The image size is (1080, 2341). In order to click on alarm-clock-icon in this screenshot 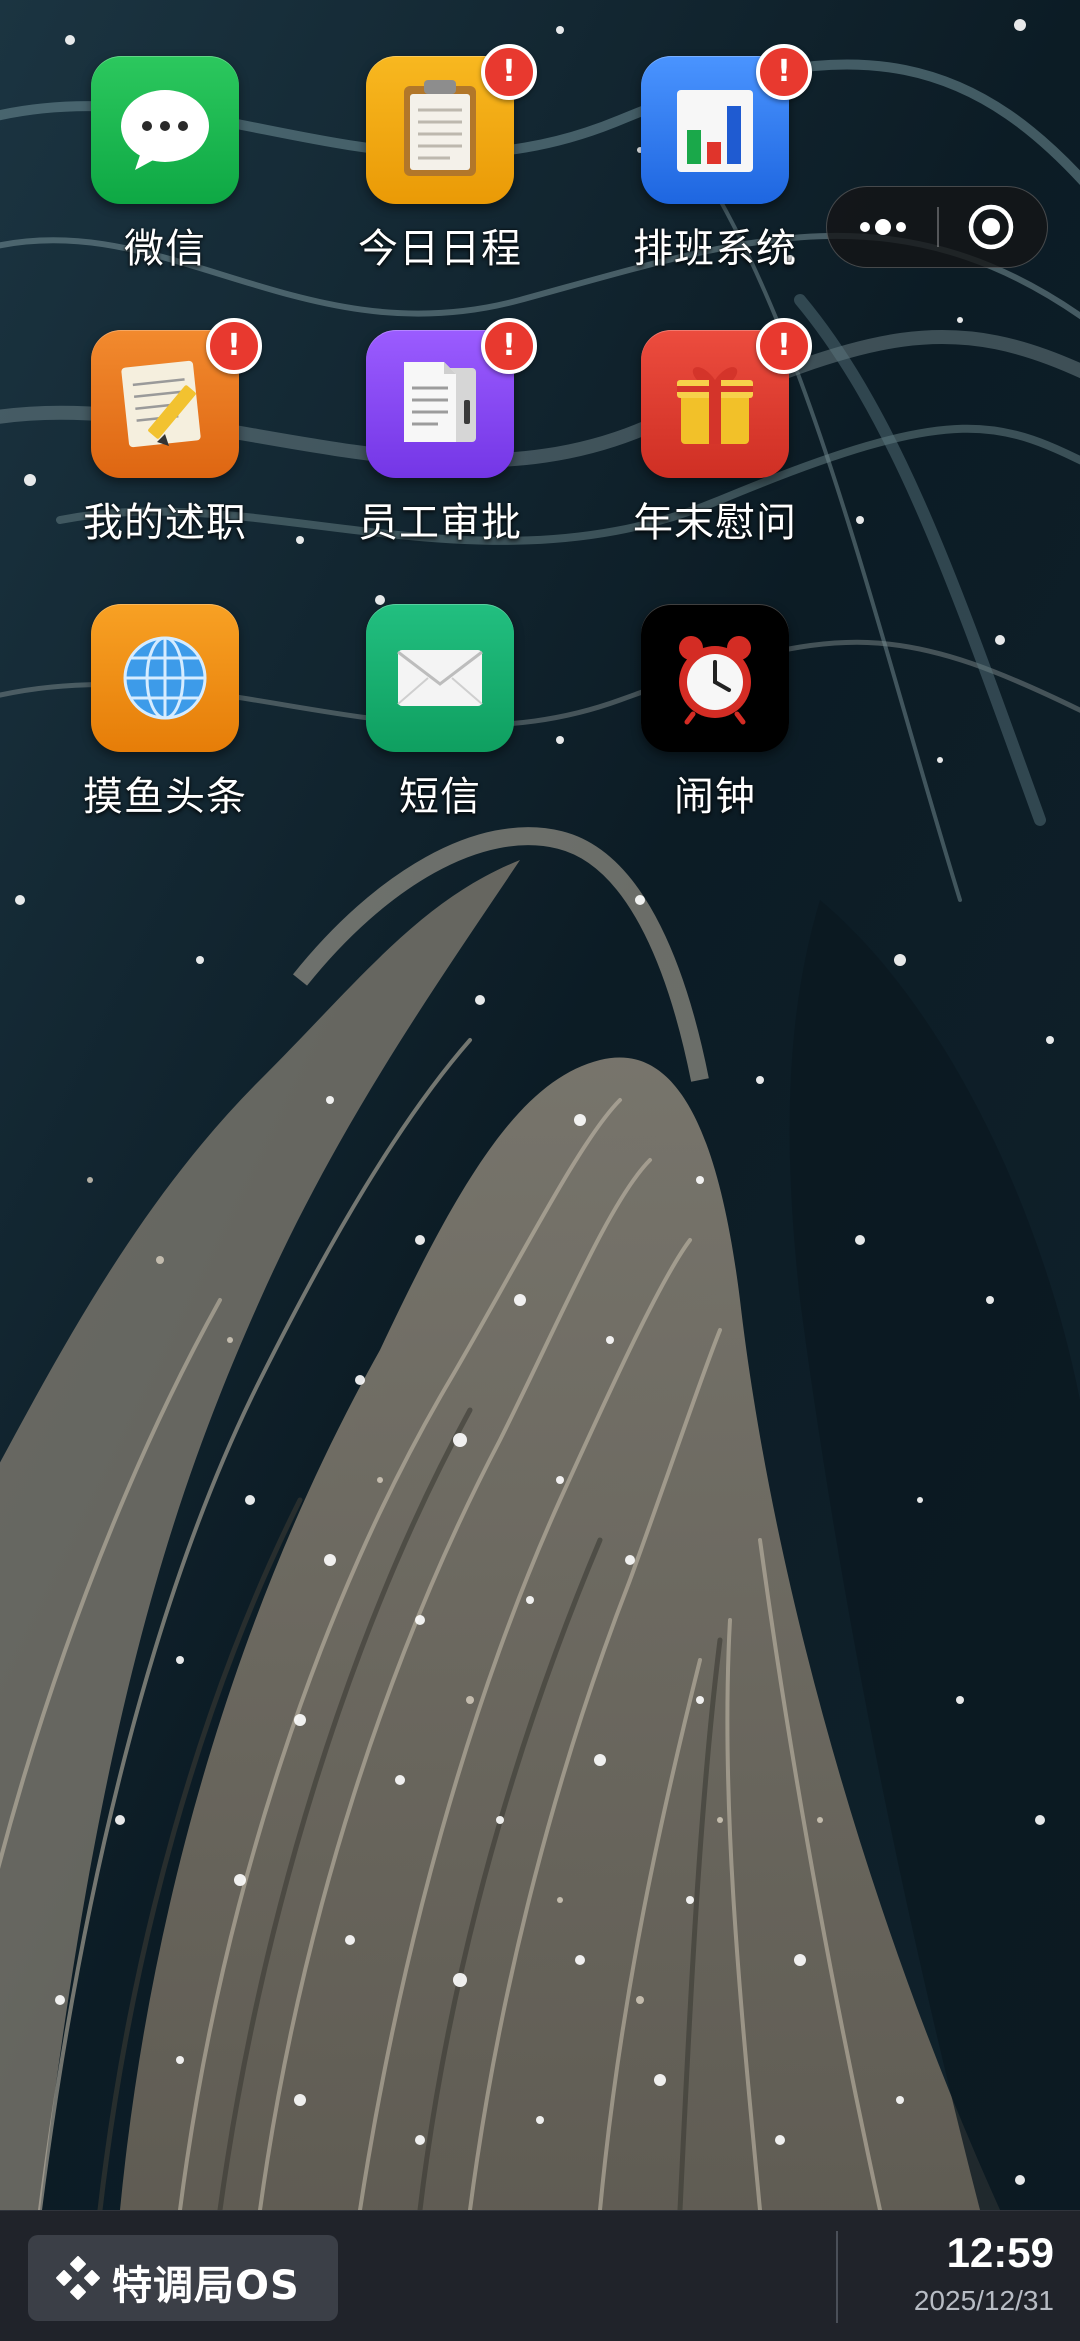, I will do `click(715, 678)`.